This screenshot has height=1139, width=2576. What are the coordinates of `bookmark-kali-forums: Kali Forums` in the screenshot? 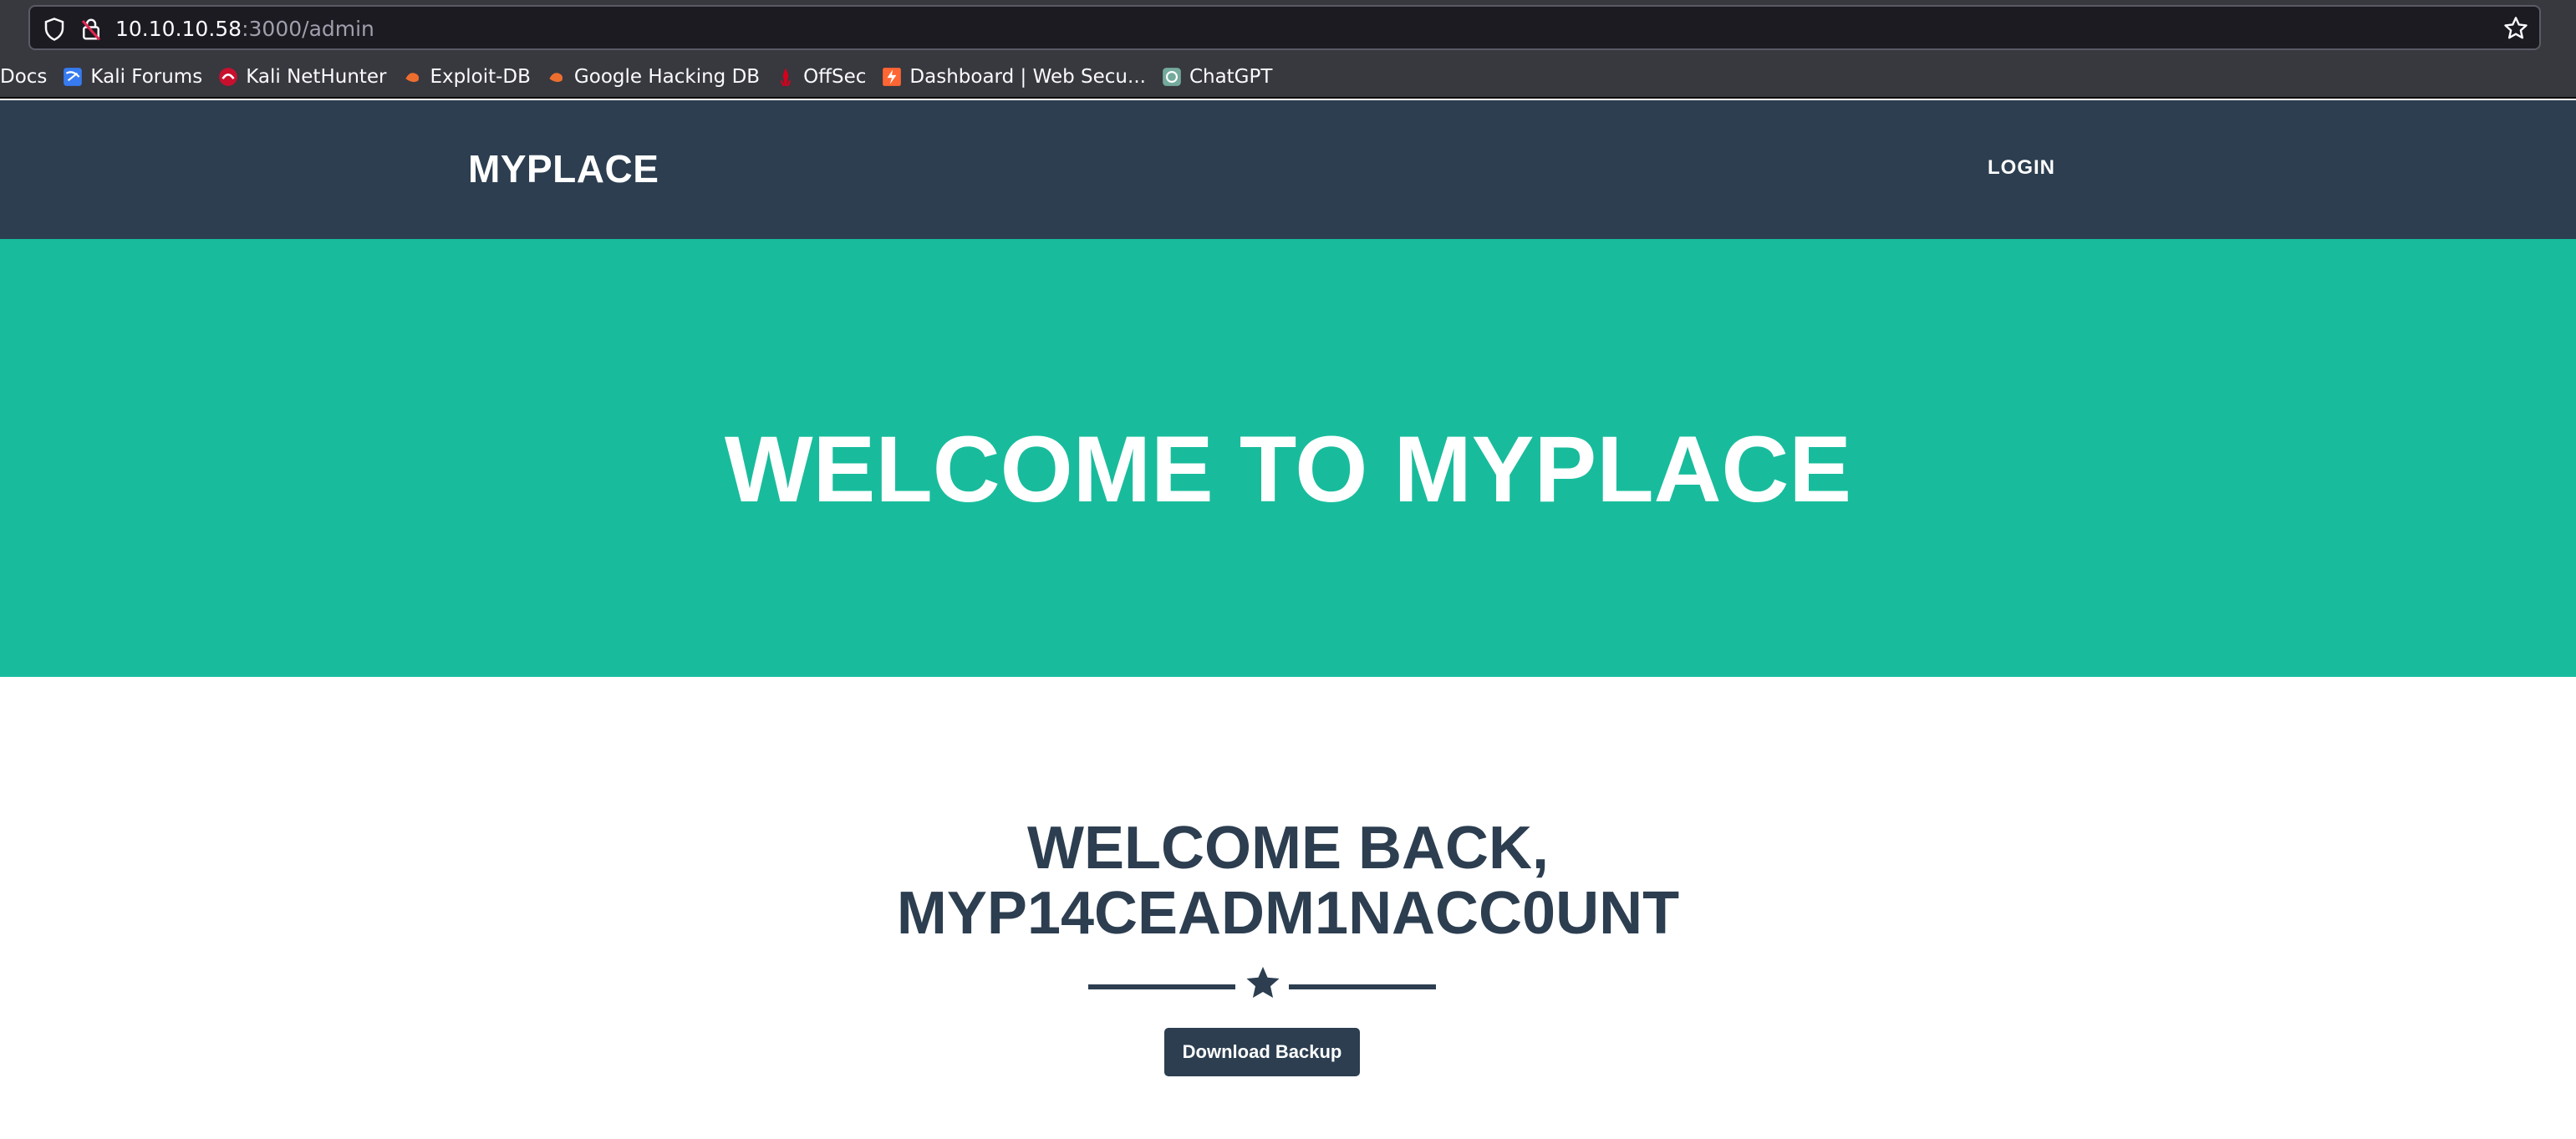 It's located at (132, 77).